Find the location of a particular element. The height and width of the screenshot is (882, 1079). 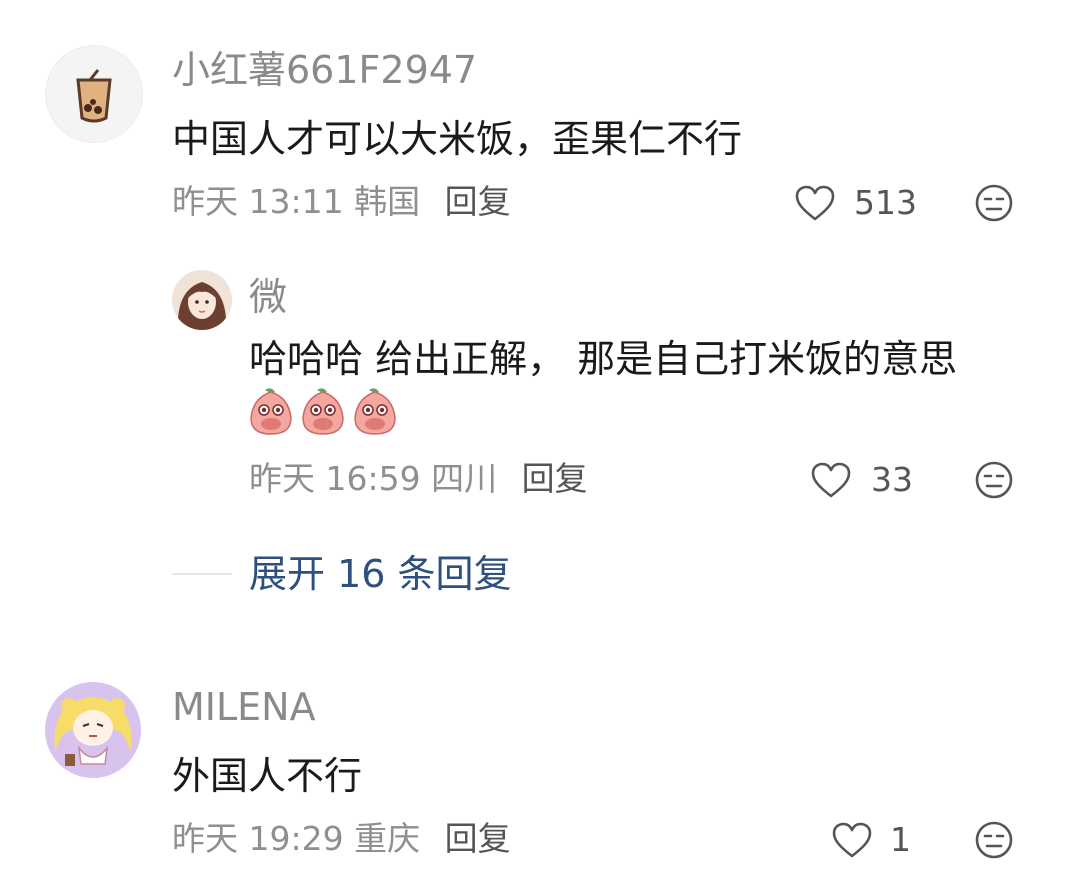

like-count: 1 is located at coordinates (900, 839).